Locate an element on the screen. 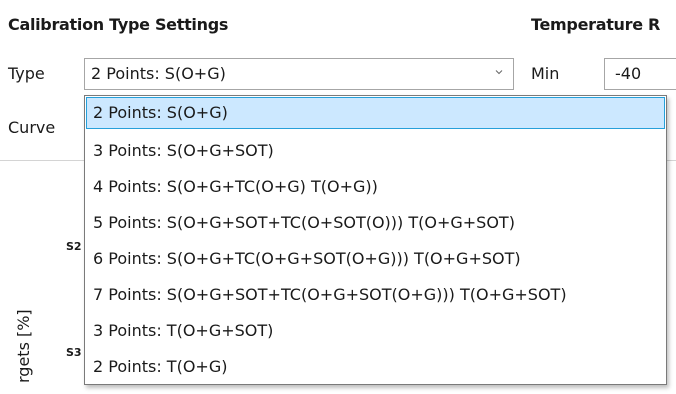  calibration-type-settings-heading: Calibration Type Settings is located at coordinates (118, 24).